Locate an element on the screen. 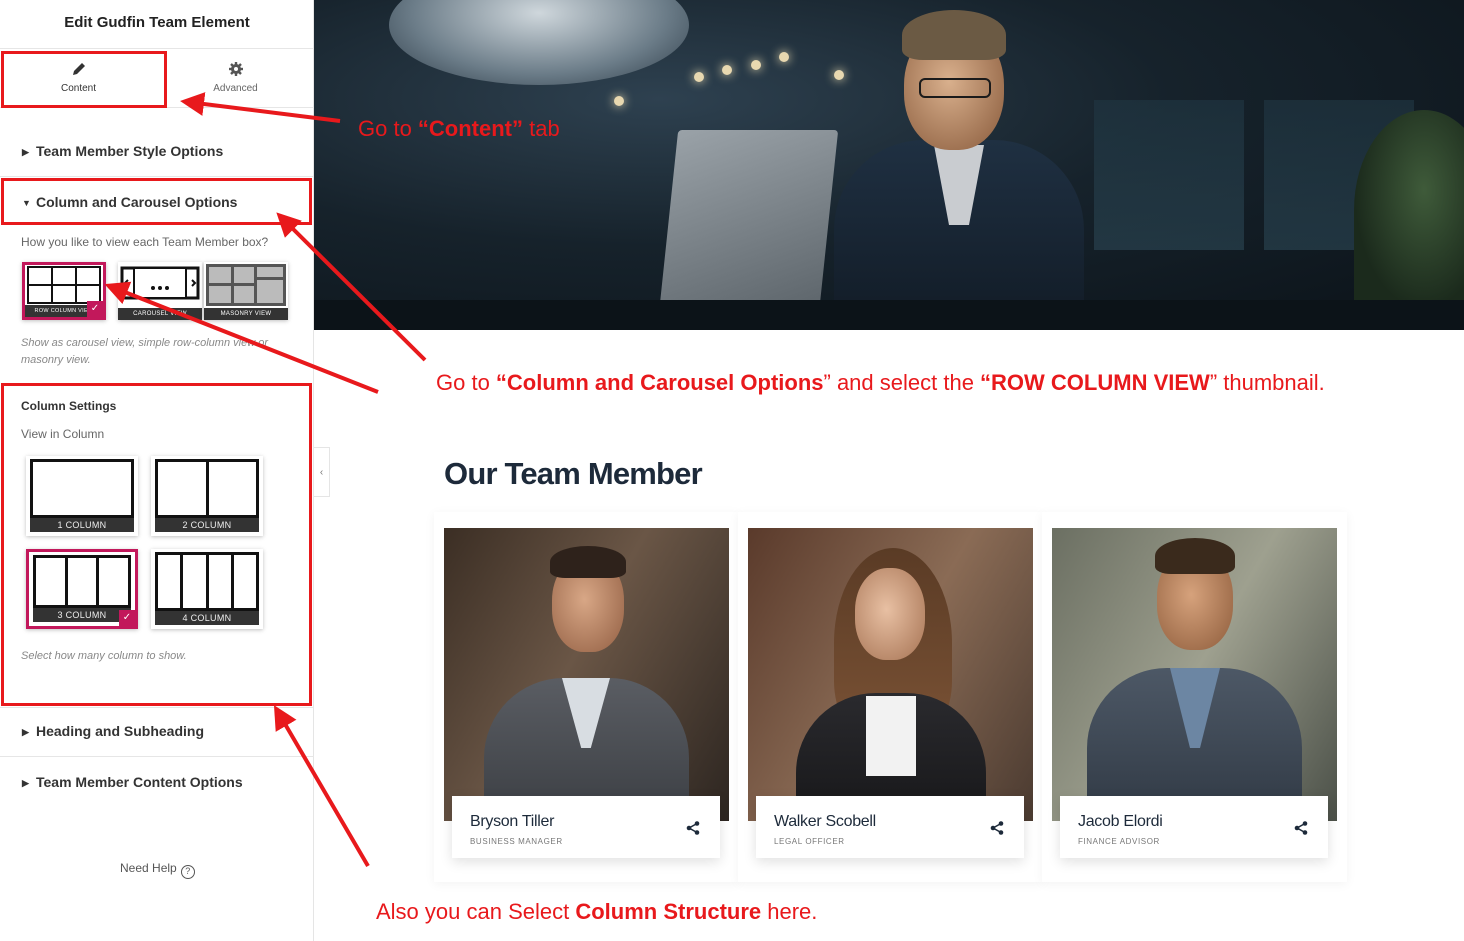  carousel-view-thumb: CAROUSEL VIEW is located at coordinates (160, 291).